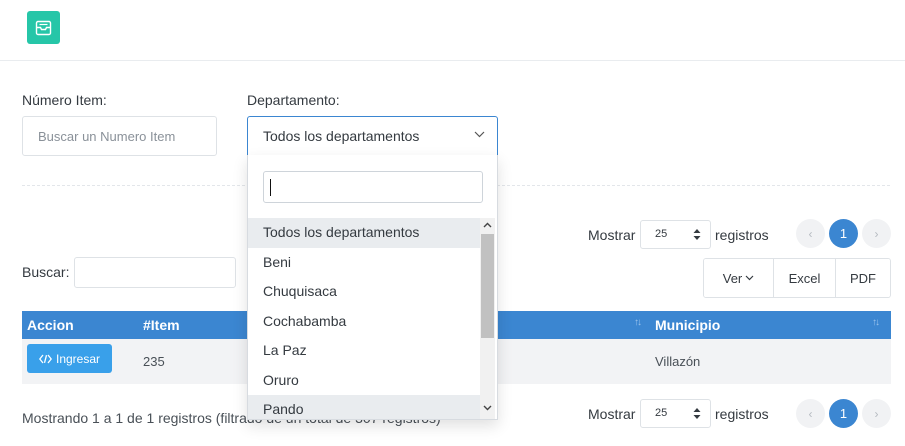 This screenshot has height=446, width=905. I want to click on option-todos: Todos los departamentos, so click(364, 233).